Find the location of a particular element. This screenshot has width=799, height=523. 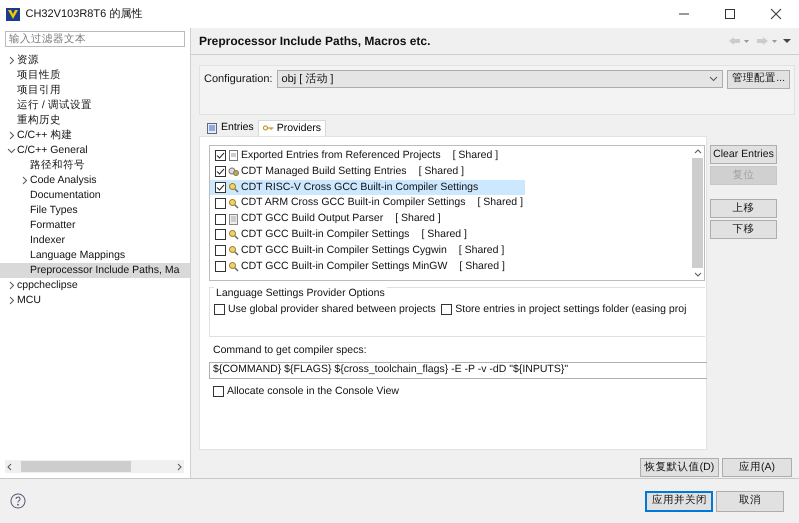

scroll-up-icon is located at coordinates (698, 151).